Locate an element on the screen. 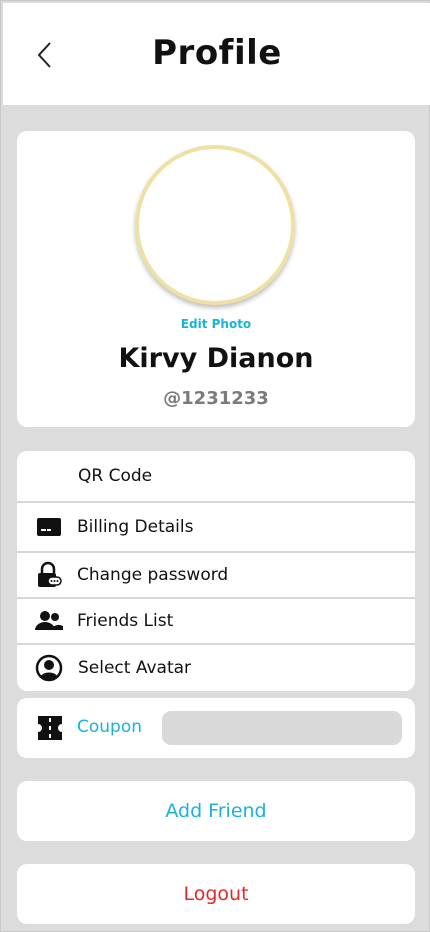 Image resolution: width=430 pixels, height=932 pixels. header-bar: Profile is located at coordinates (216, 54).